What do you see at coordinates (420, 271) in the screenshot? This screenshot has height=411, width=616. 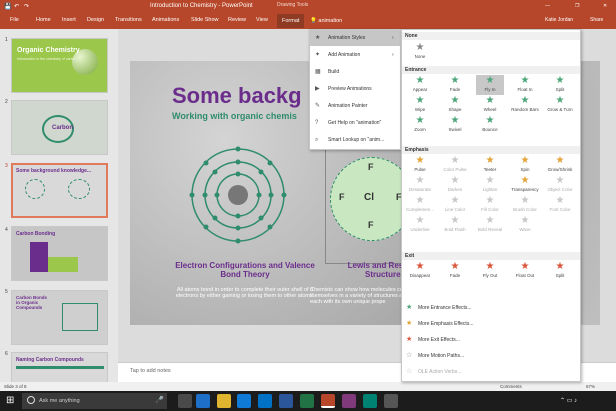 I see `effect-exit-disappear: ★ Disappear` at bounding box center [420, 271].